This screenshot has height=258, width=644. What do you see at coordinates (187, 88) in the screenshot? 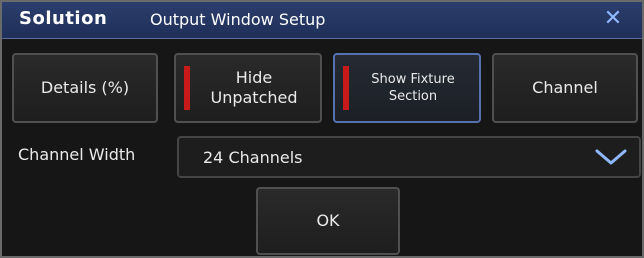
I see `hide-unpatched-indicator` at bounding box center [187, 88].